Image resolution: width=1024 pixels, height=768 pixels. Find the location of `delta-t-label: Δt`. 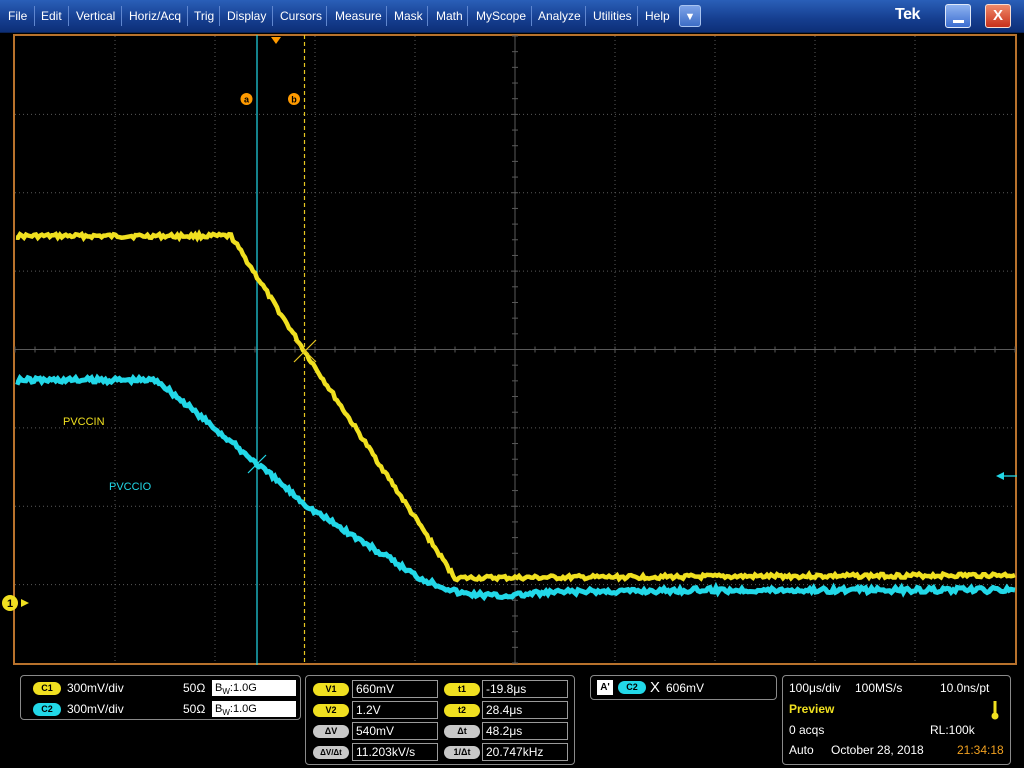

delta-t-label: Δt is located at coordinates (462, 731).